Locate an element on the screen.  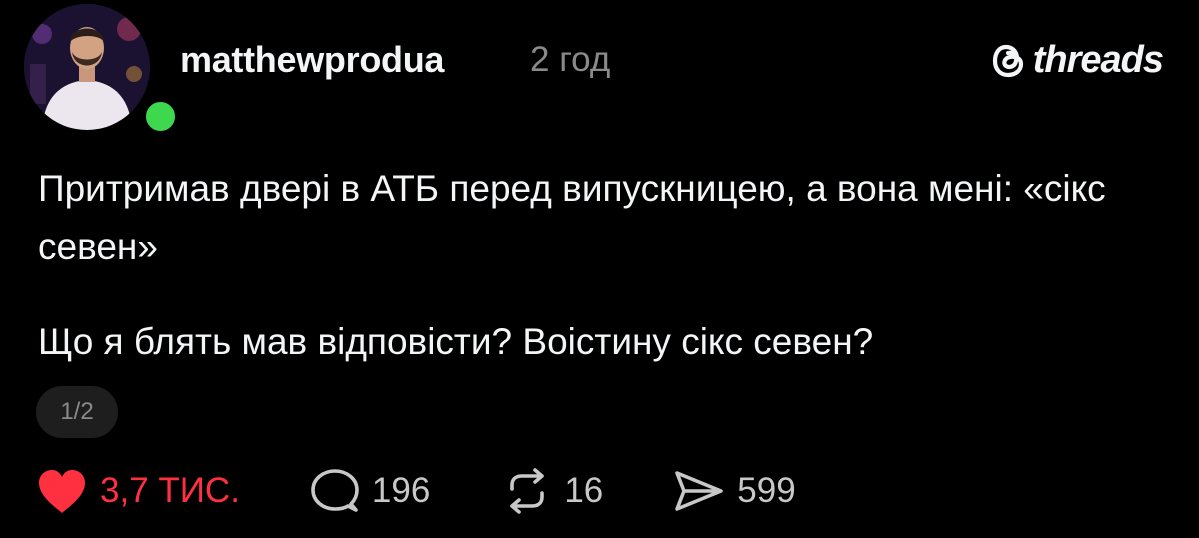
repost-icon is located at coordinates (527, 491).